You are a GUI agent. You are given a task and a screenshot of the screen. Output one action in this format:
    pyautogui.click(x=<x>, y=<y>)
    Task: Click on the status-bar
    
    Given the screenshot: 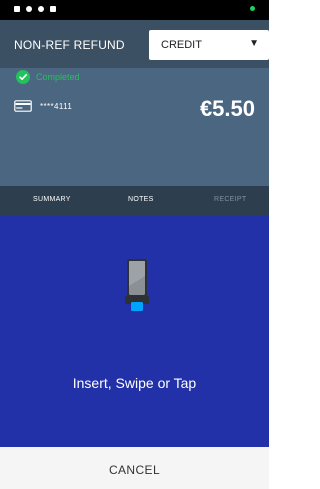 What is the action you would take?
    pyautogui.click(x=134, y=10)
    